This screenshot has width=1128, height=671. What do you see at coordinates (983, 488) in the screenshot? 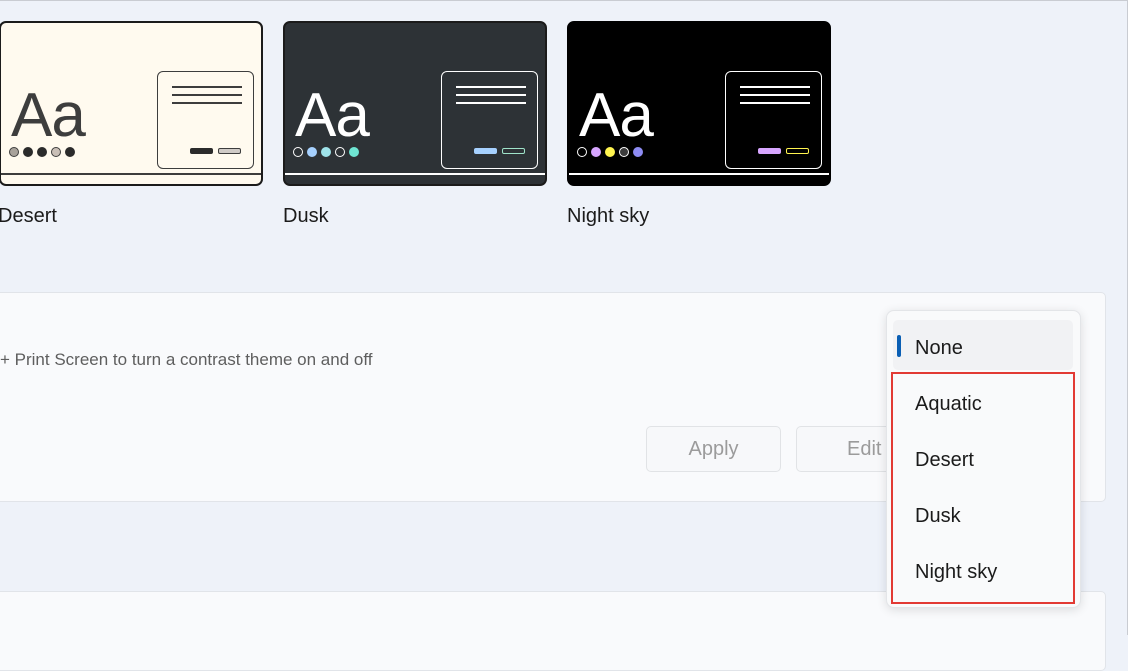
I see `highlight-annotation` at bounding box center [983, 488].